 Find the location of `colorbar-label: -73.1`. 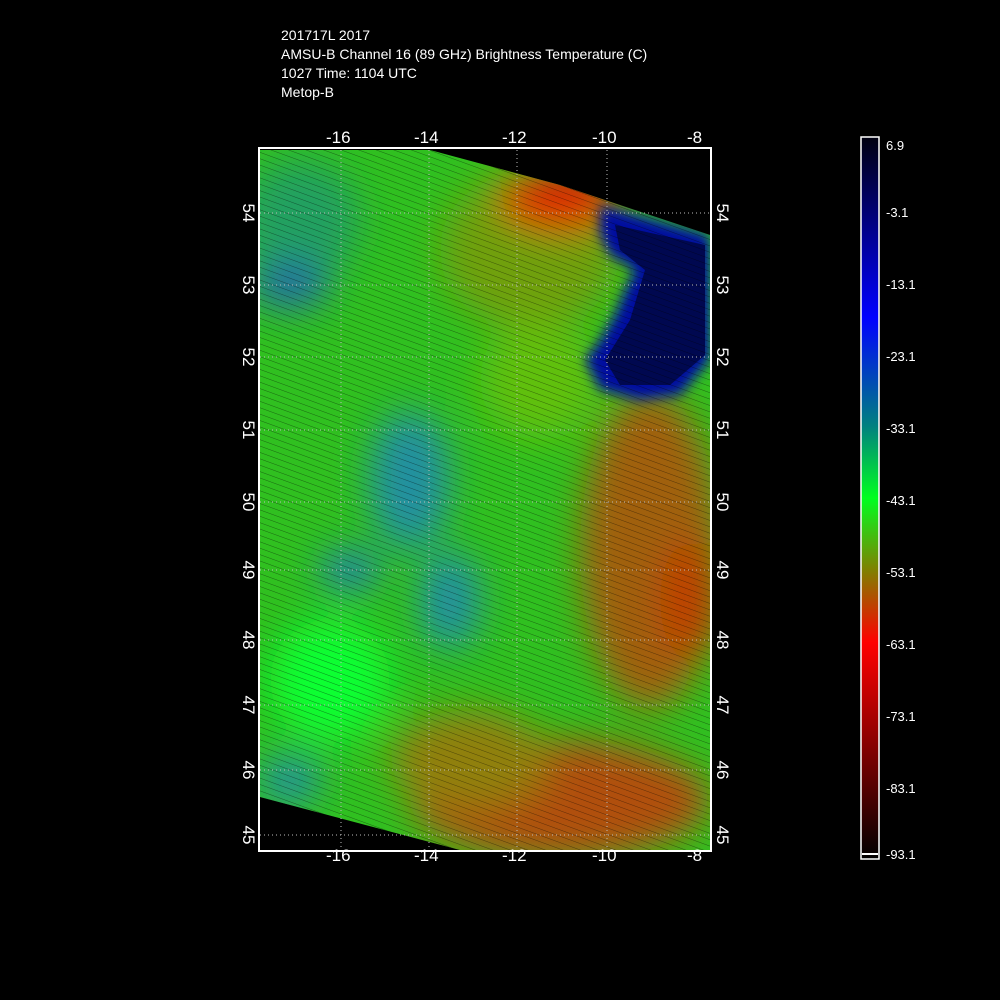

colorbar-label: -73.1 is located at coordinates (901, 716).